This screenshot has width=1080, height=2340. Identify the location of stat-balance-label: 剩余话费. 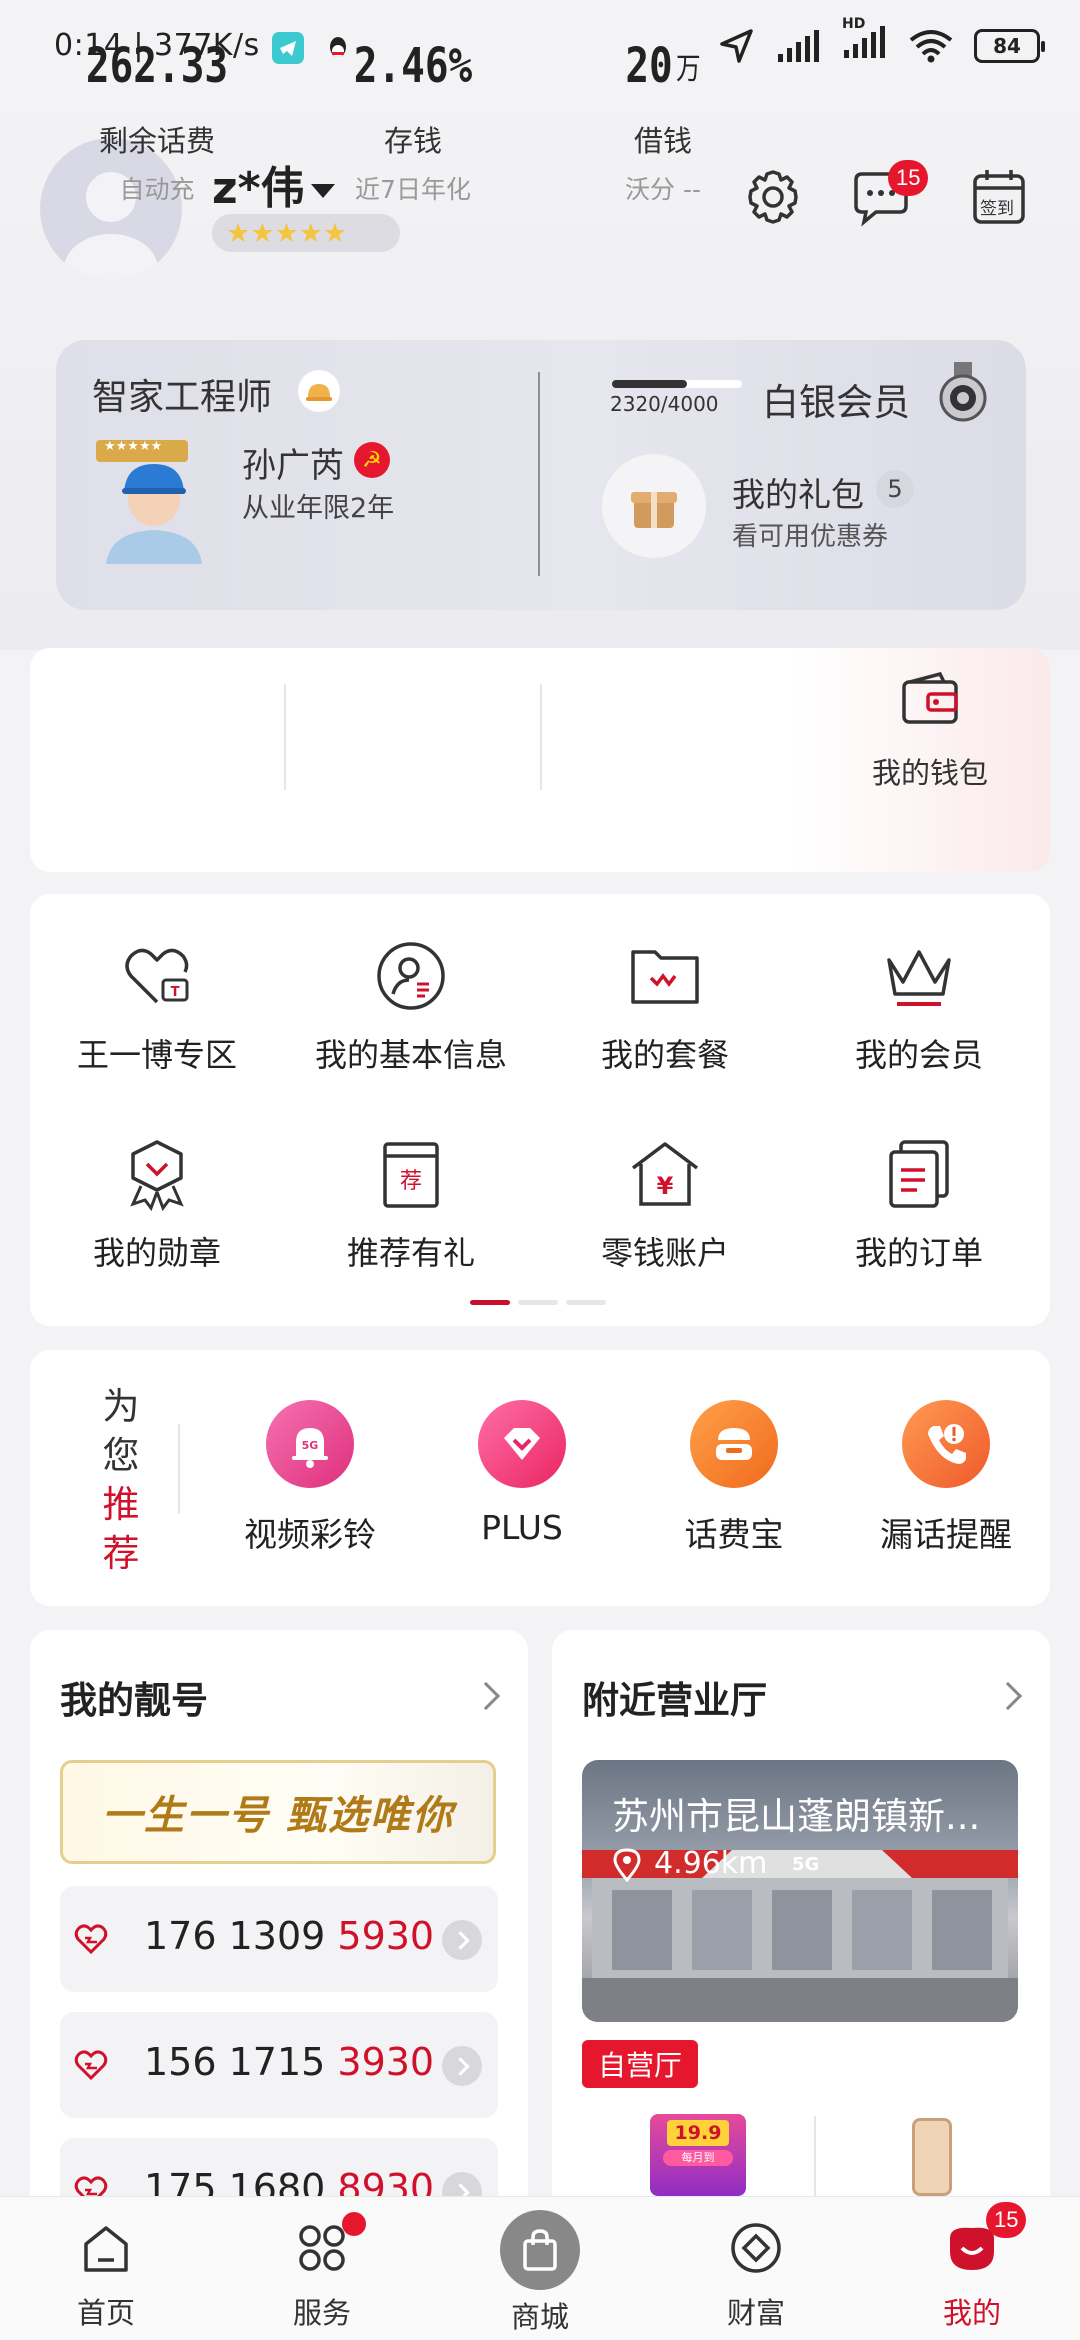
(156, 141).